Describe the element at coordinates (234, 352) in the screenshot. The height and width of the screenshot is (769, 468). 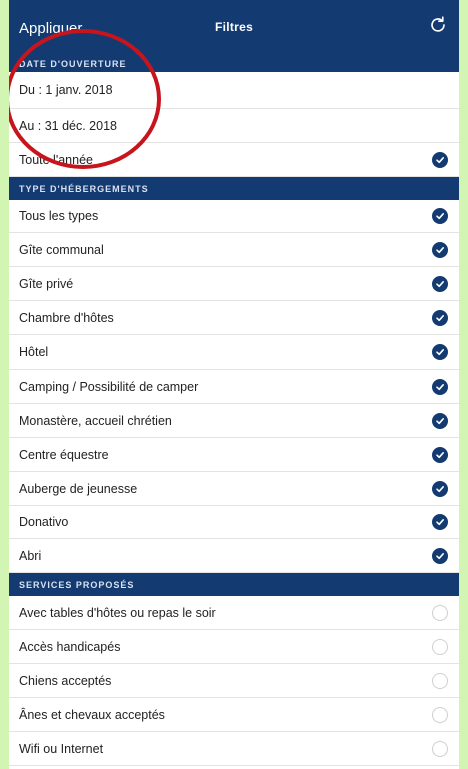
I see `filter-row: Hôtel` at that location.